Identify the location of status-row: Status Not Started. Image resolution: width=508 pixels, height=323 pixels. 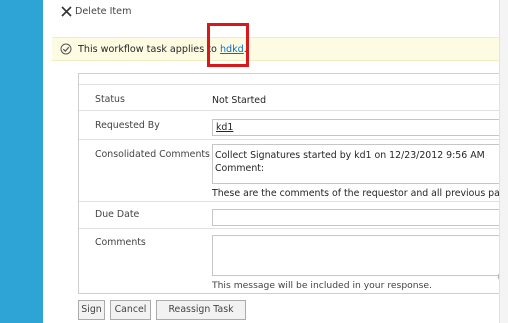
(291, 98).